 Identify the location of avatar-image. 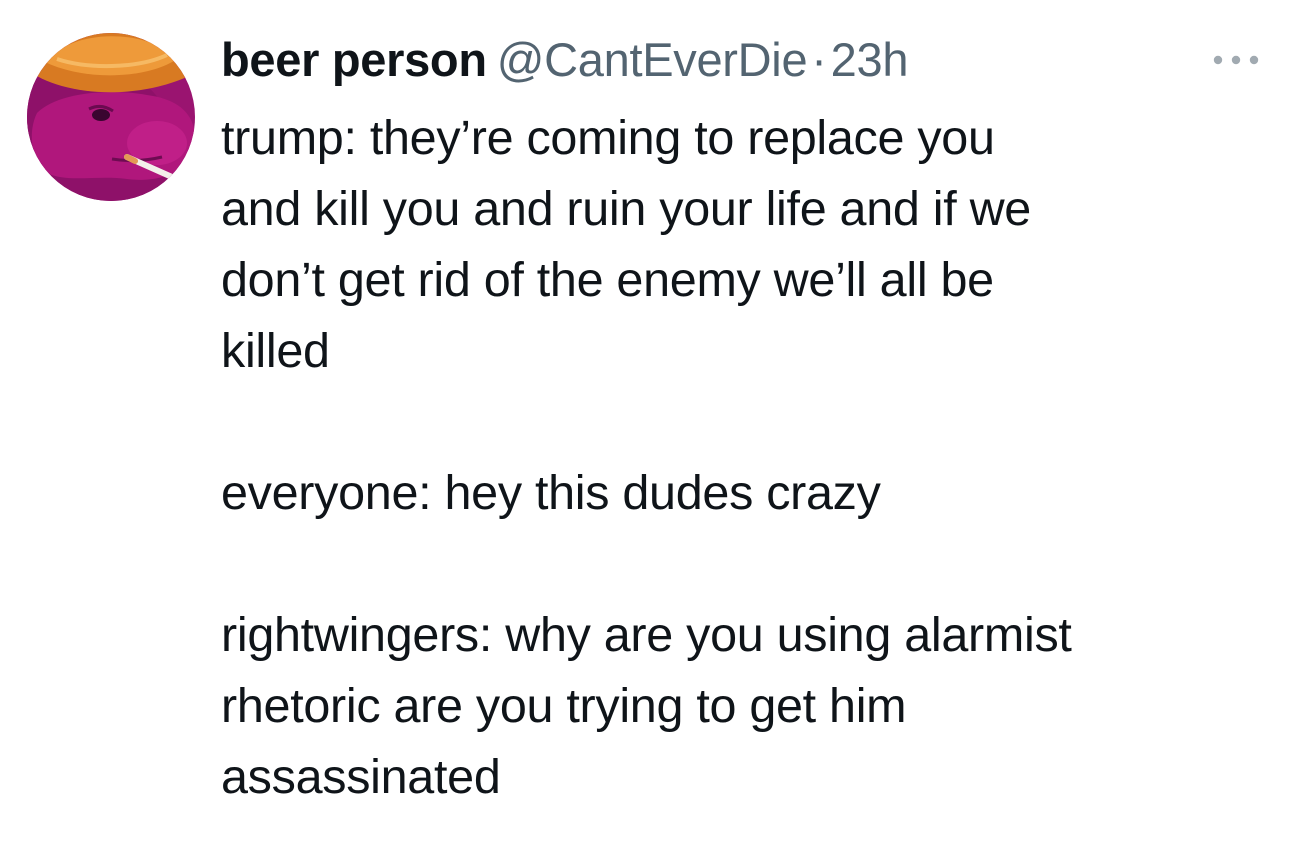
(111, 117).